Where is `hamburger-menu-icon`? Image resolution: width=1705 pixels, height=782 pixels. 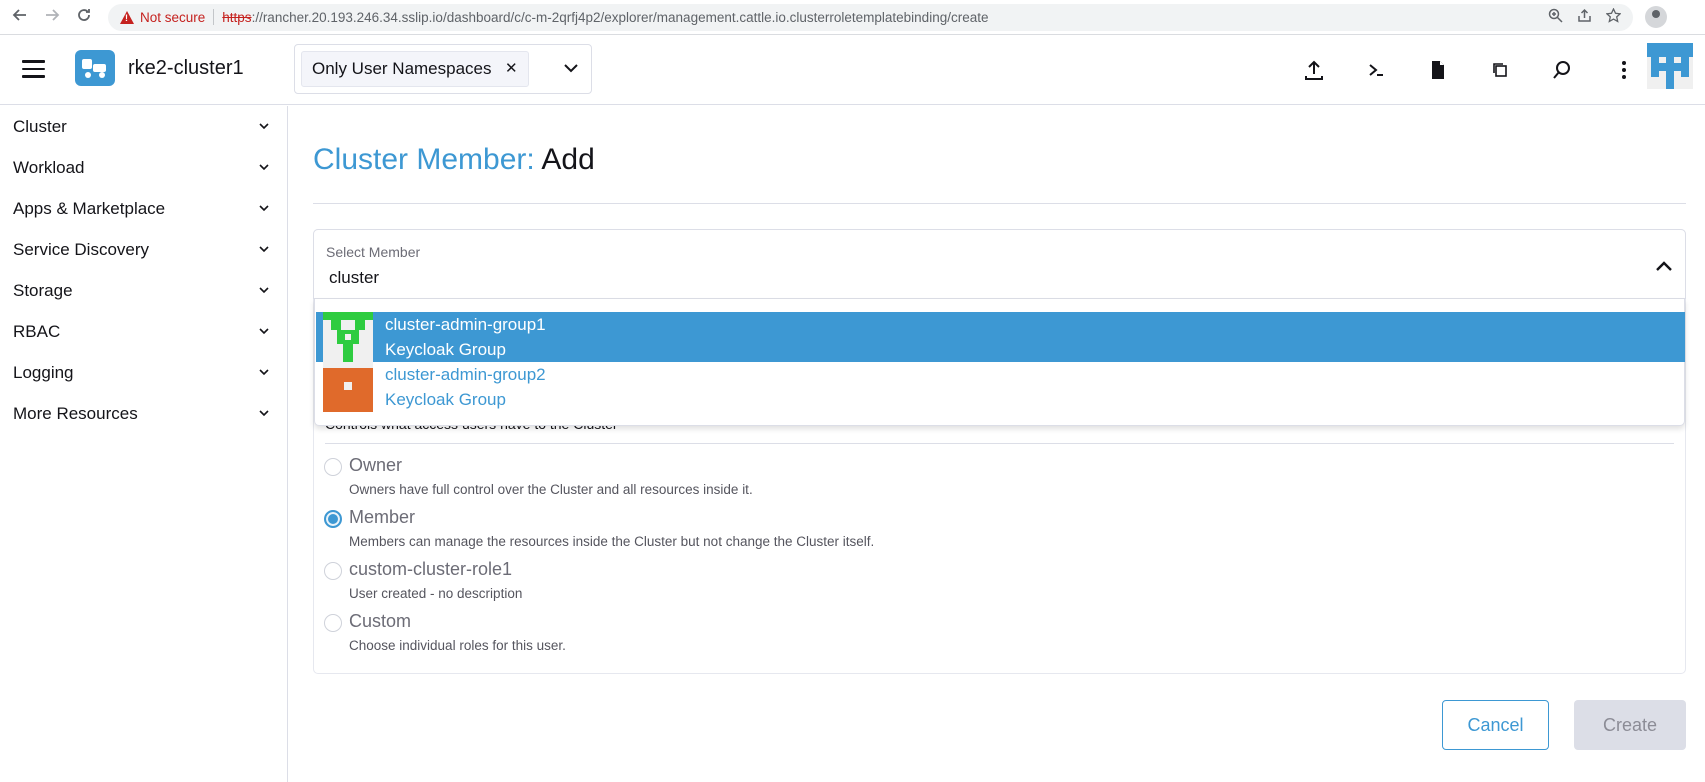 hamburger-menu-icon is located at coordinates (33, 69).